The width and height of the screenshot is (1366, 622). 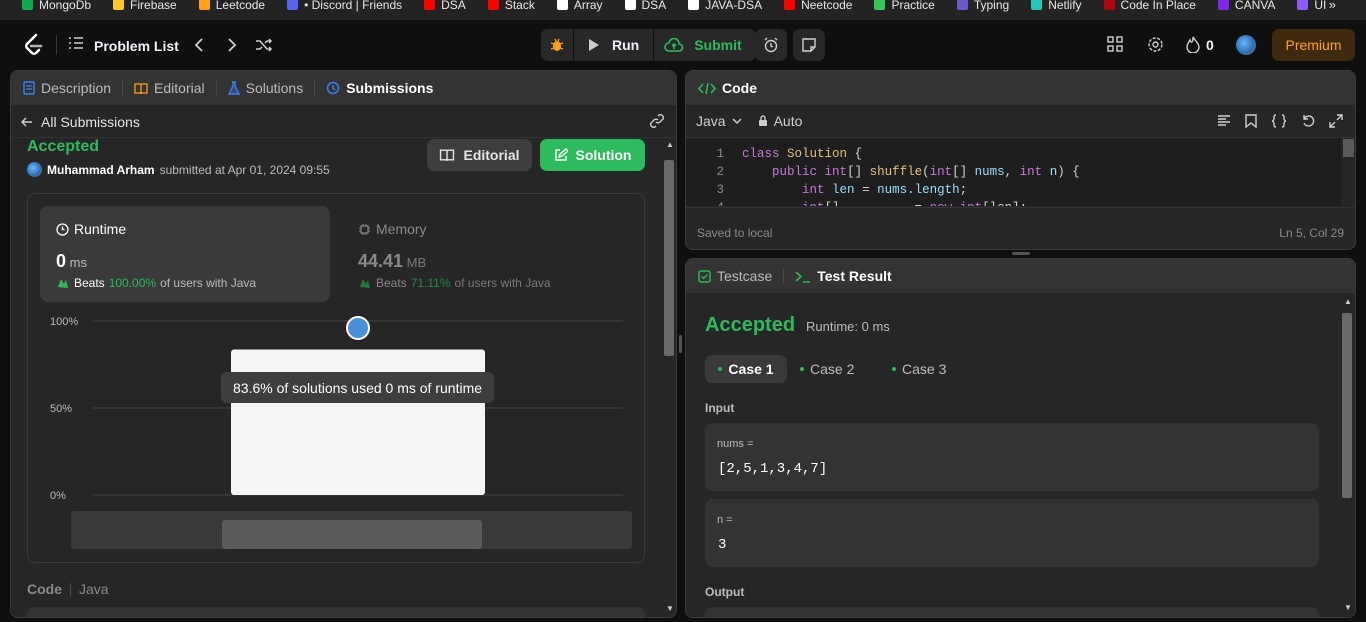 I want to click on bookmark-label: CANVA, so click(x=1255, y=6).